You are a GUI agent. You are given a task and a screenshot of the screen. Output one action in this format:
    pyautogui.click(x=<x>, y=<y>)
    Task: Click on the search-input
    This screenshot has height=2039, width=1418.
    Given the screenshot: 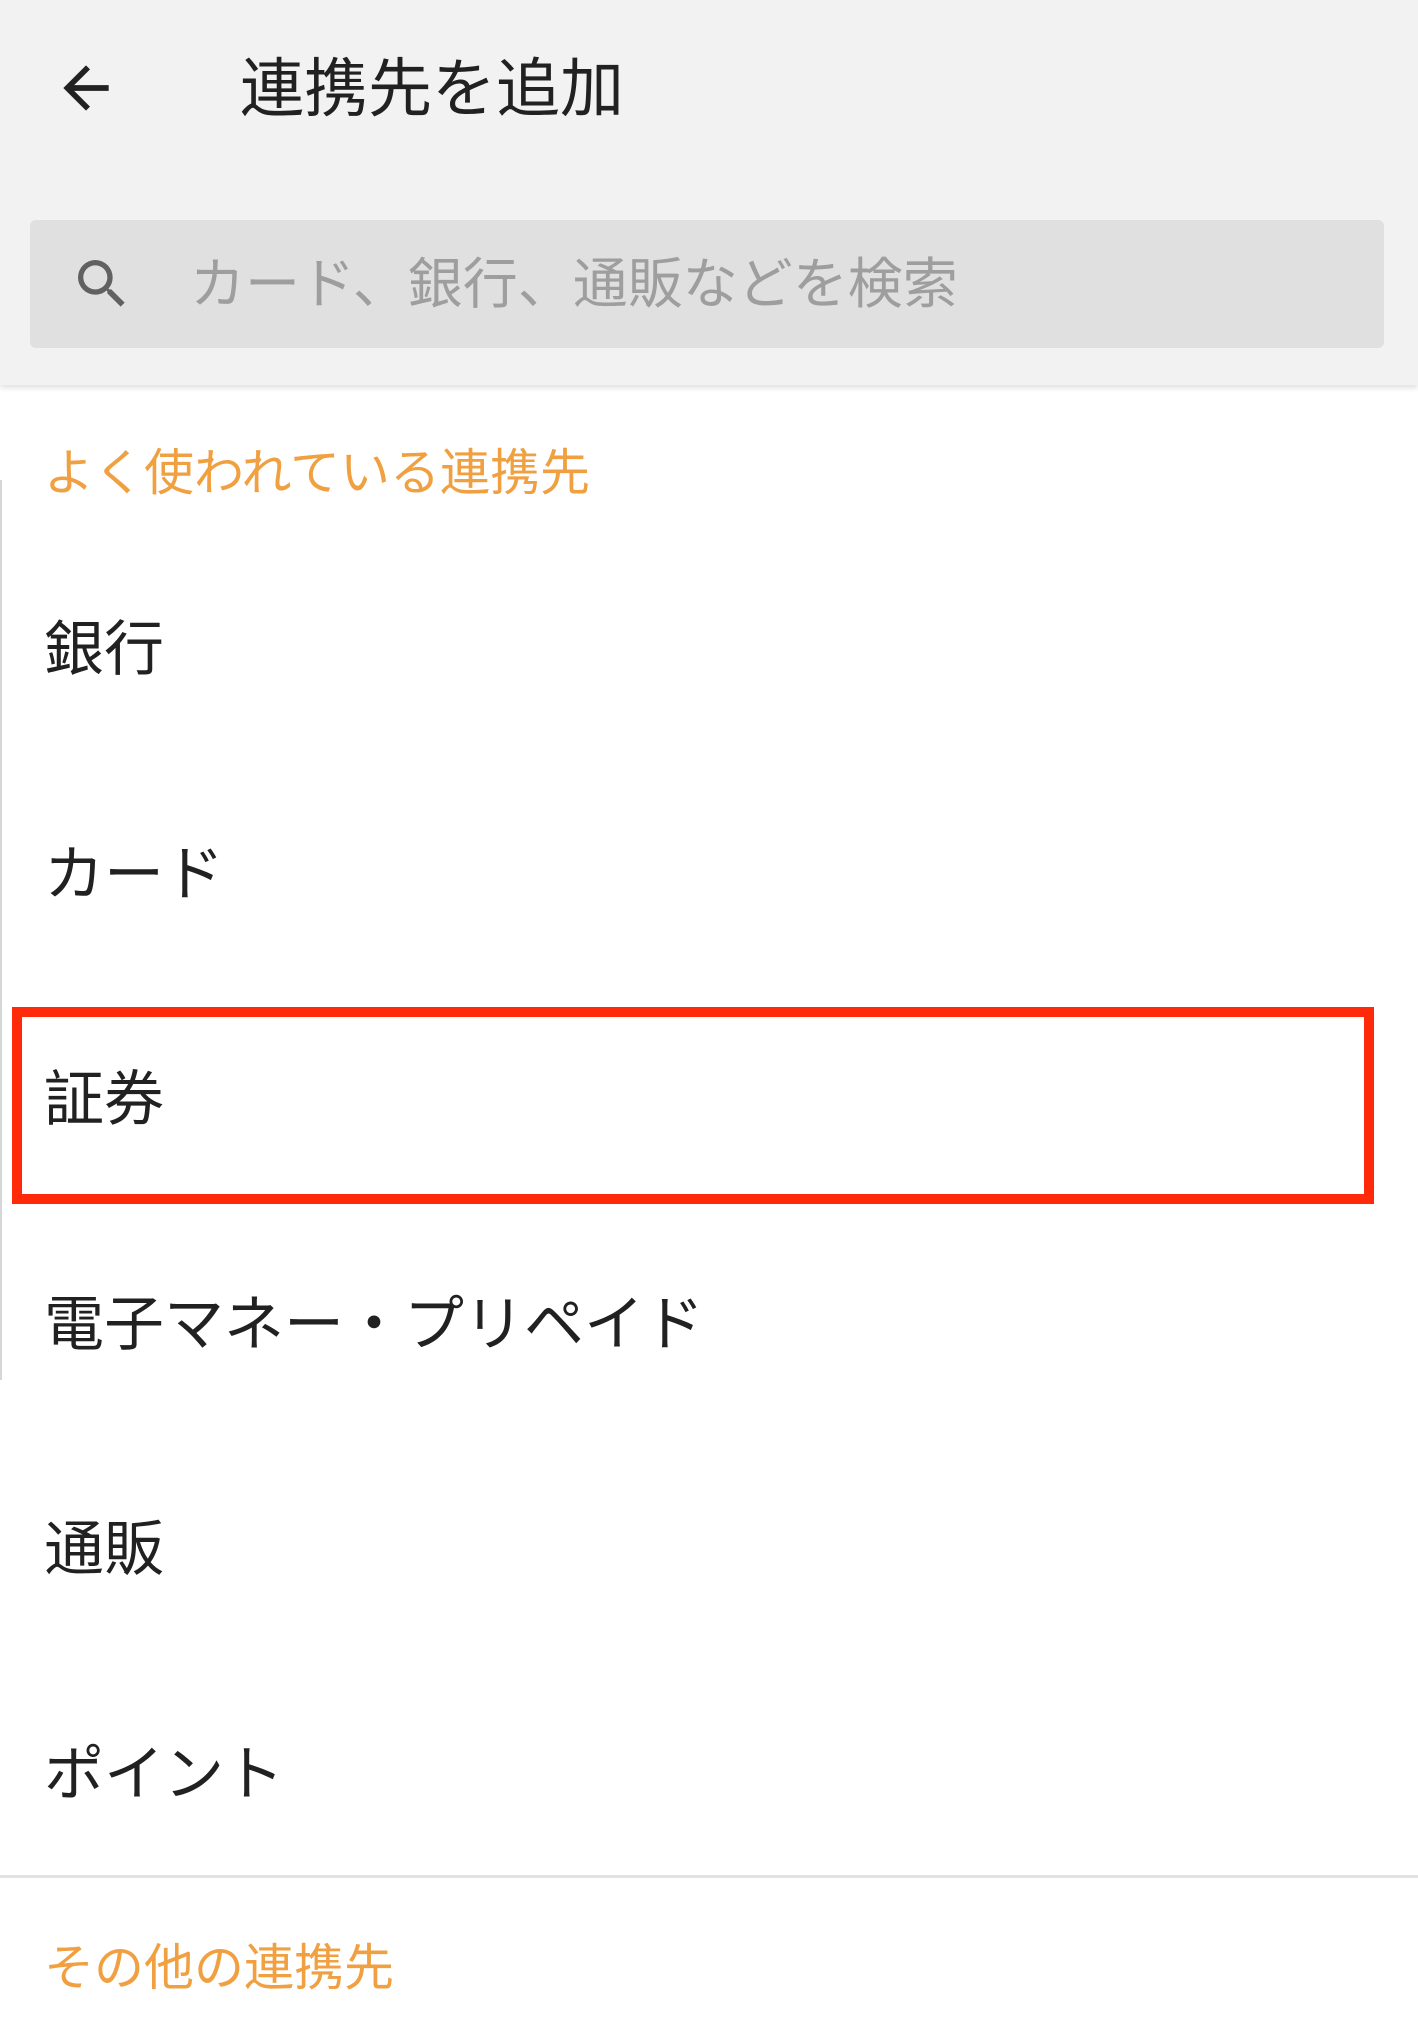 What is the action you would take?
    pyautogui.click(x=770, y=284)
    